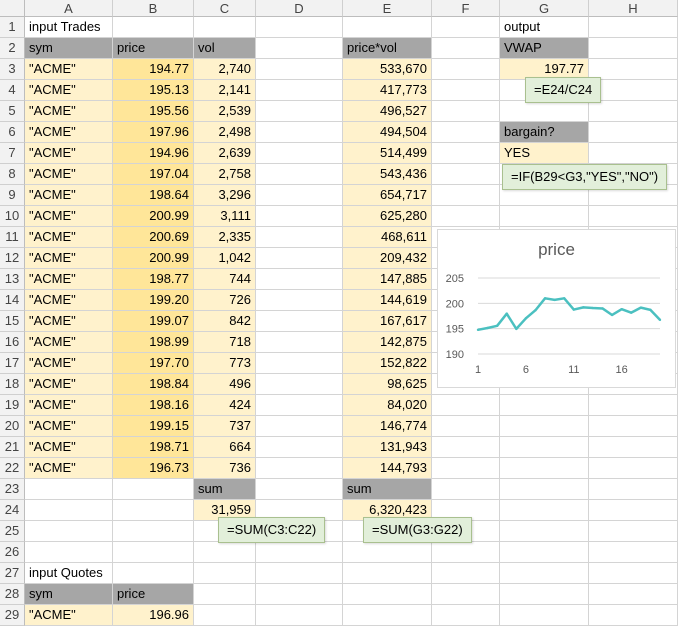 Image resolution: width=678 pixels, height=629 pixels. Describe the element at coordinates (299, 258) in the screenshot. I see `cell-d12` at that location.